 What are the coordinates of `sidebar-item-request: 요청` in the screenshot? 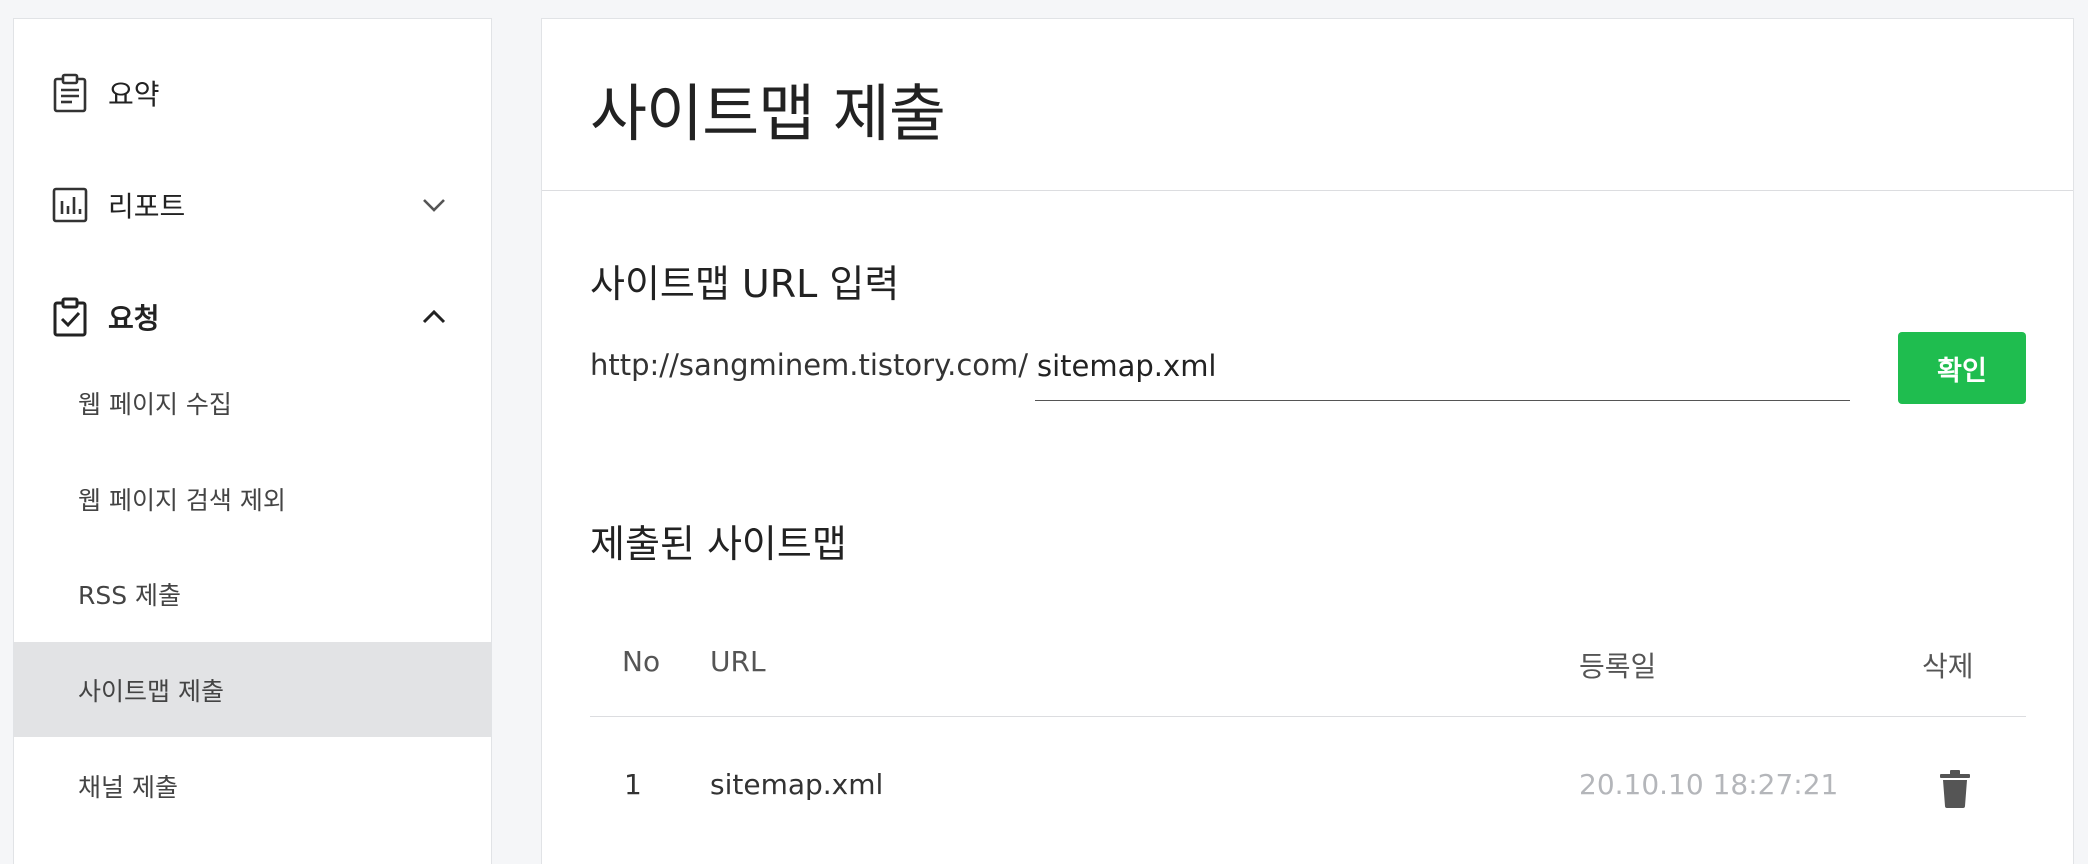 It's located at (252, 317).